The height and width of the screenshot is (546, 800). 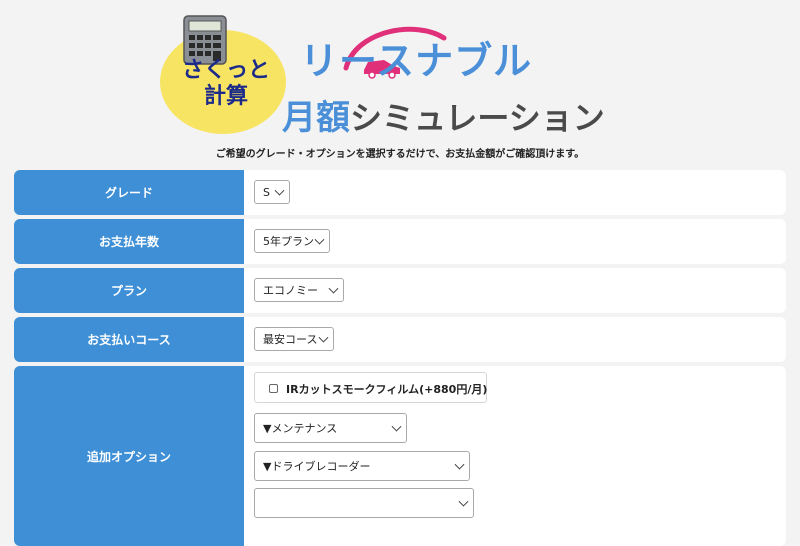 What do you see at coordinates (416, 61) in the screenshot?
I see `logo-title: リースナブル` at bounding box center [416, 61].